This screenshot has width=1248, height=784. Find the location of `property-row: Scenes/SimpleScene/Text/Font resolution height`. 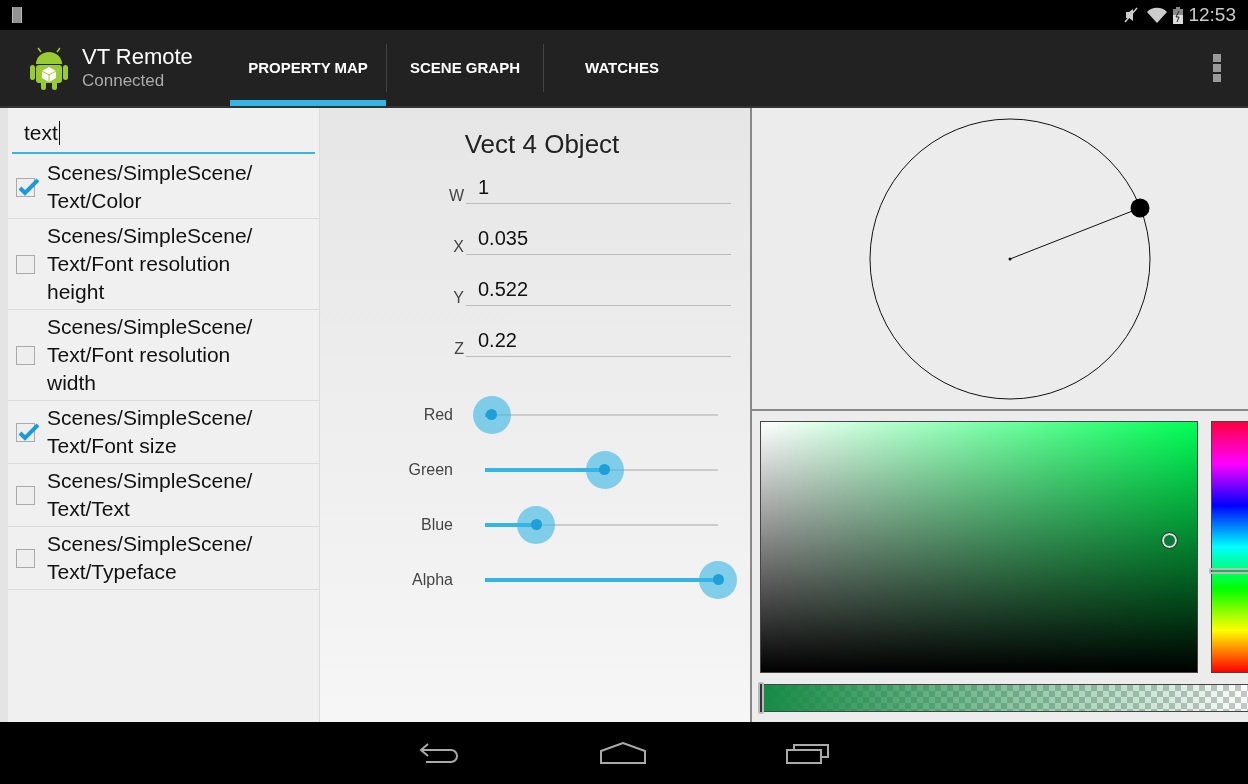

property-row: Scenes/SimpleScene/Text/Font resolution height is located at coordinates (163, 264).